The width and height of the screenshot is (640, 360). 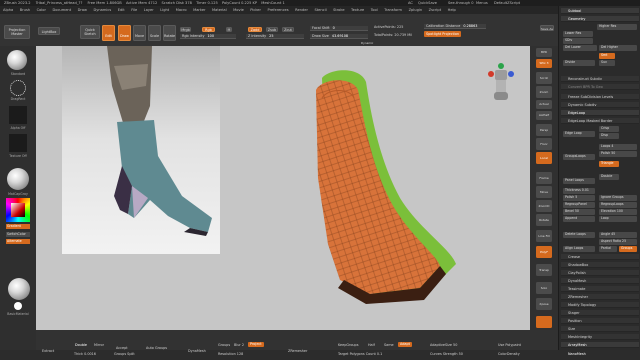 What do you see at coordinates (600, 79) in the screenshot?
I see `reconstruct-subdiv-button: Reconstruct Subdiv` at bounding box center [600, 79].